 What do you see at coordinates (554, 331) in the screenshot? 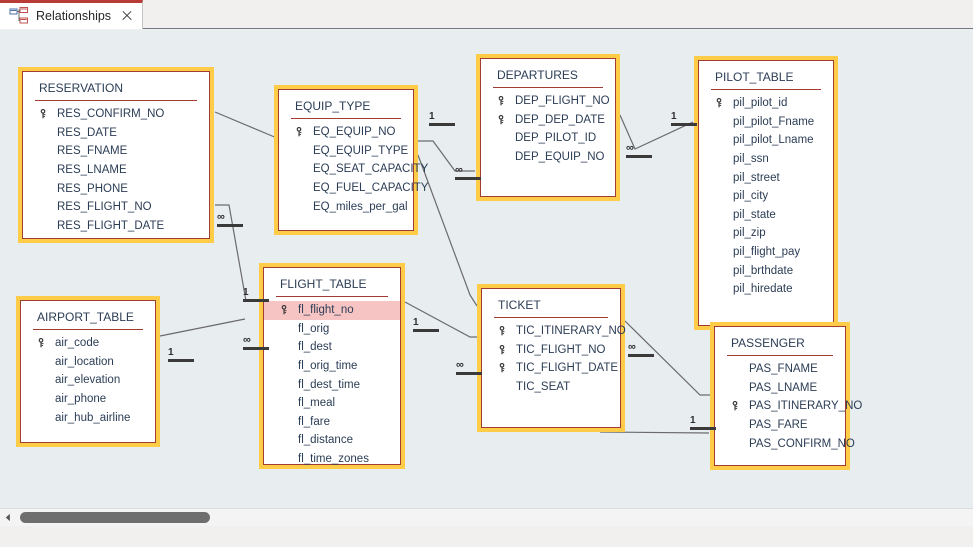
I see `field-row: TIC_ITINERARY_NO` at bounding box center [554, 331].